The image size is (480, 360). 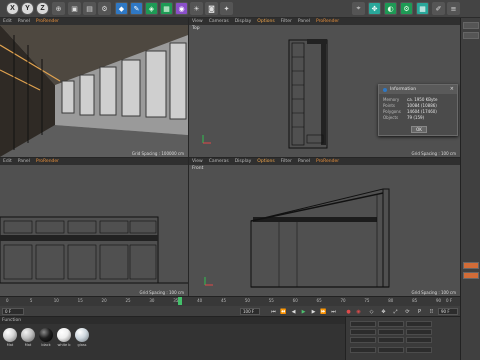 What do you see at coordinates (418, 89) in the screenshot?
I see `dialog-titlebar: Information` at bounding box center [418, 89].